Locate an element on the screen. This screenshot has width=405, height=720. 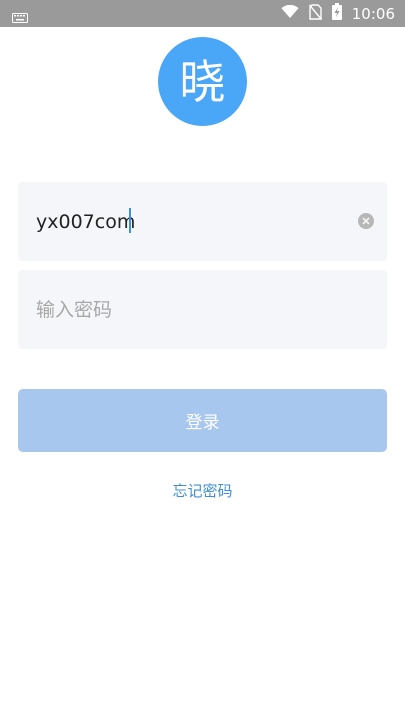
app-logo: 晓 is located at coordinates (202, 81).